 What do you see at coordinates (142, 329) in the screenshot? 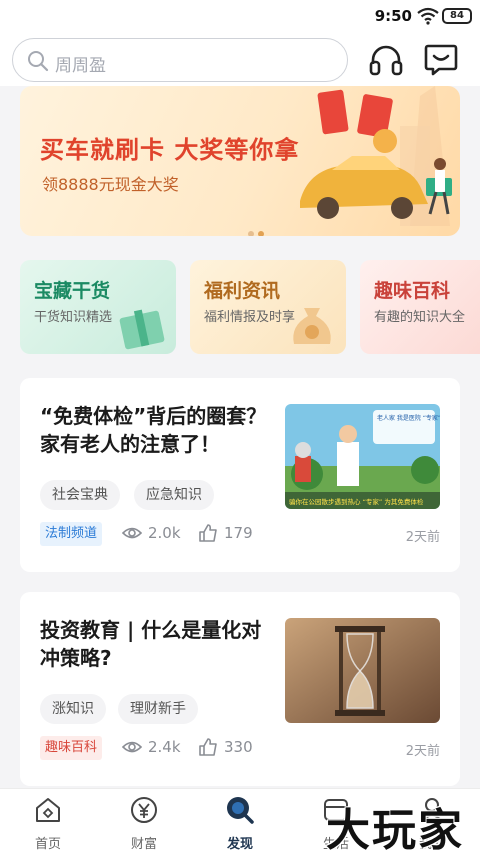
I see `gift-box-icon` at bounding box center [142, 329].